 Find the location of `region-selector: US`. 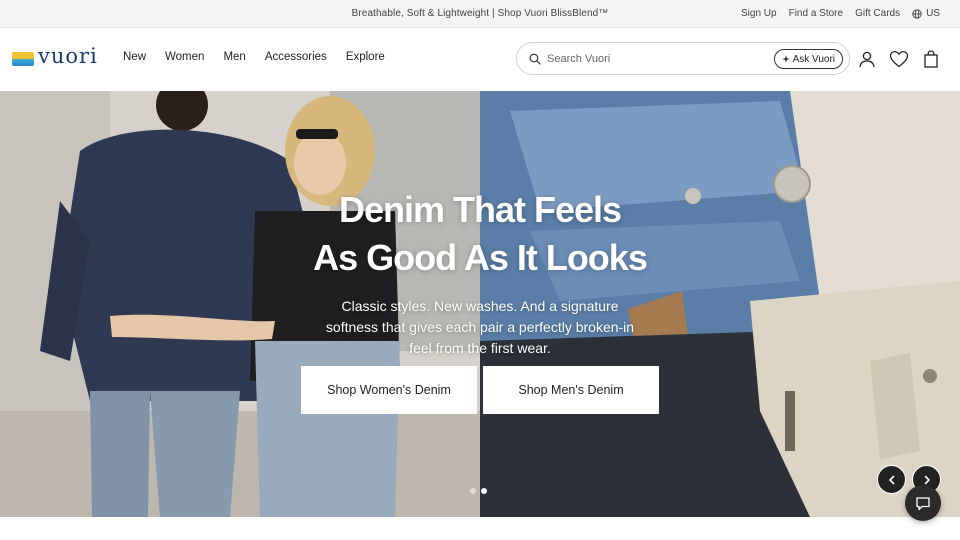

region-selector: US is located at coordinates (926, 13).